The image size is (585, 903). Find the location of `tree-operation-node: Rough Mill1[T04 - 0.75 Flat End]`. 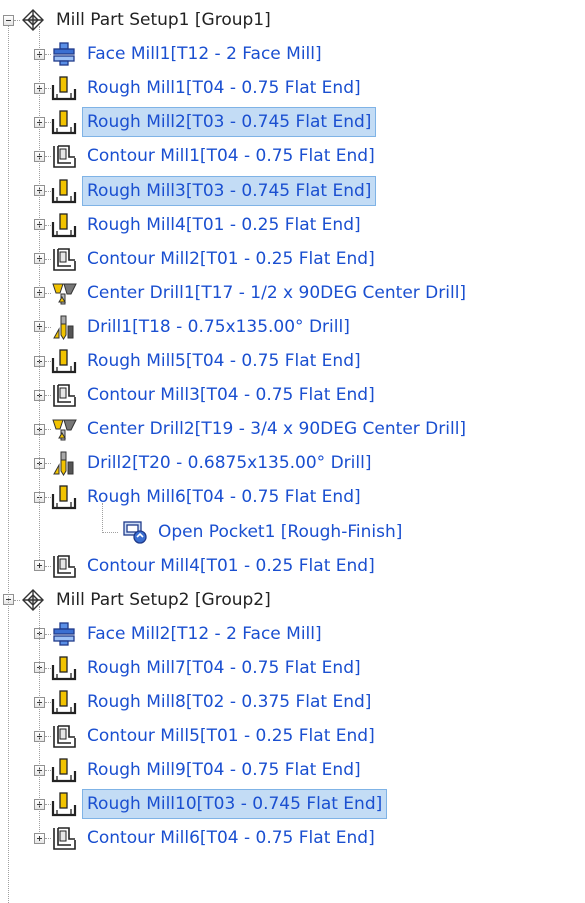

tree-operation-node: Rough Mill1[T04 - 0.75 Flat End] is located at coordinates (200, 88).